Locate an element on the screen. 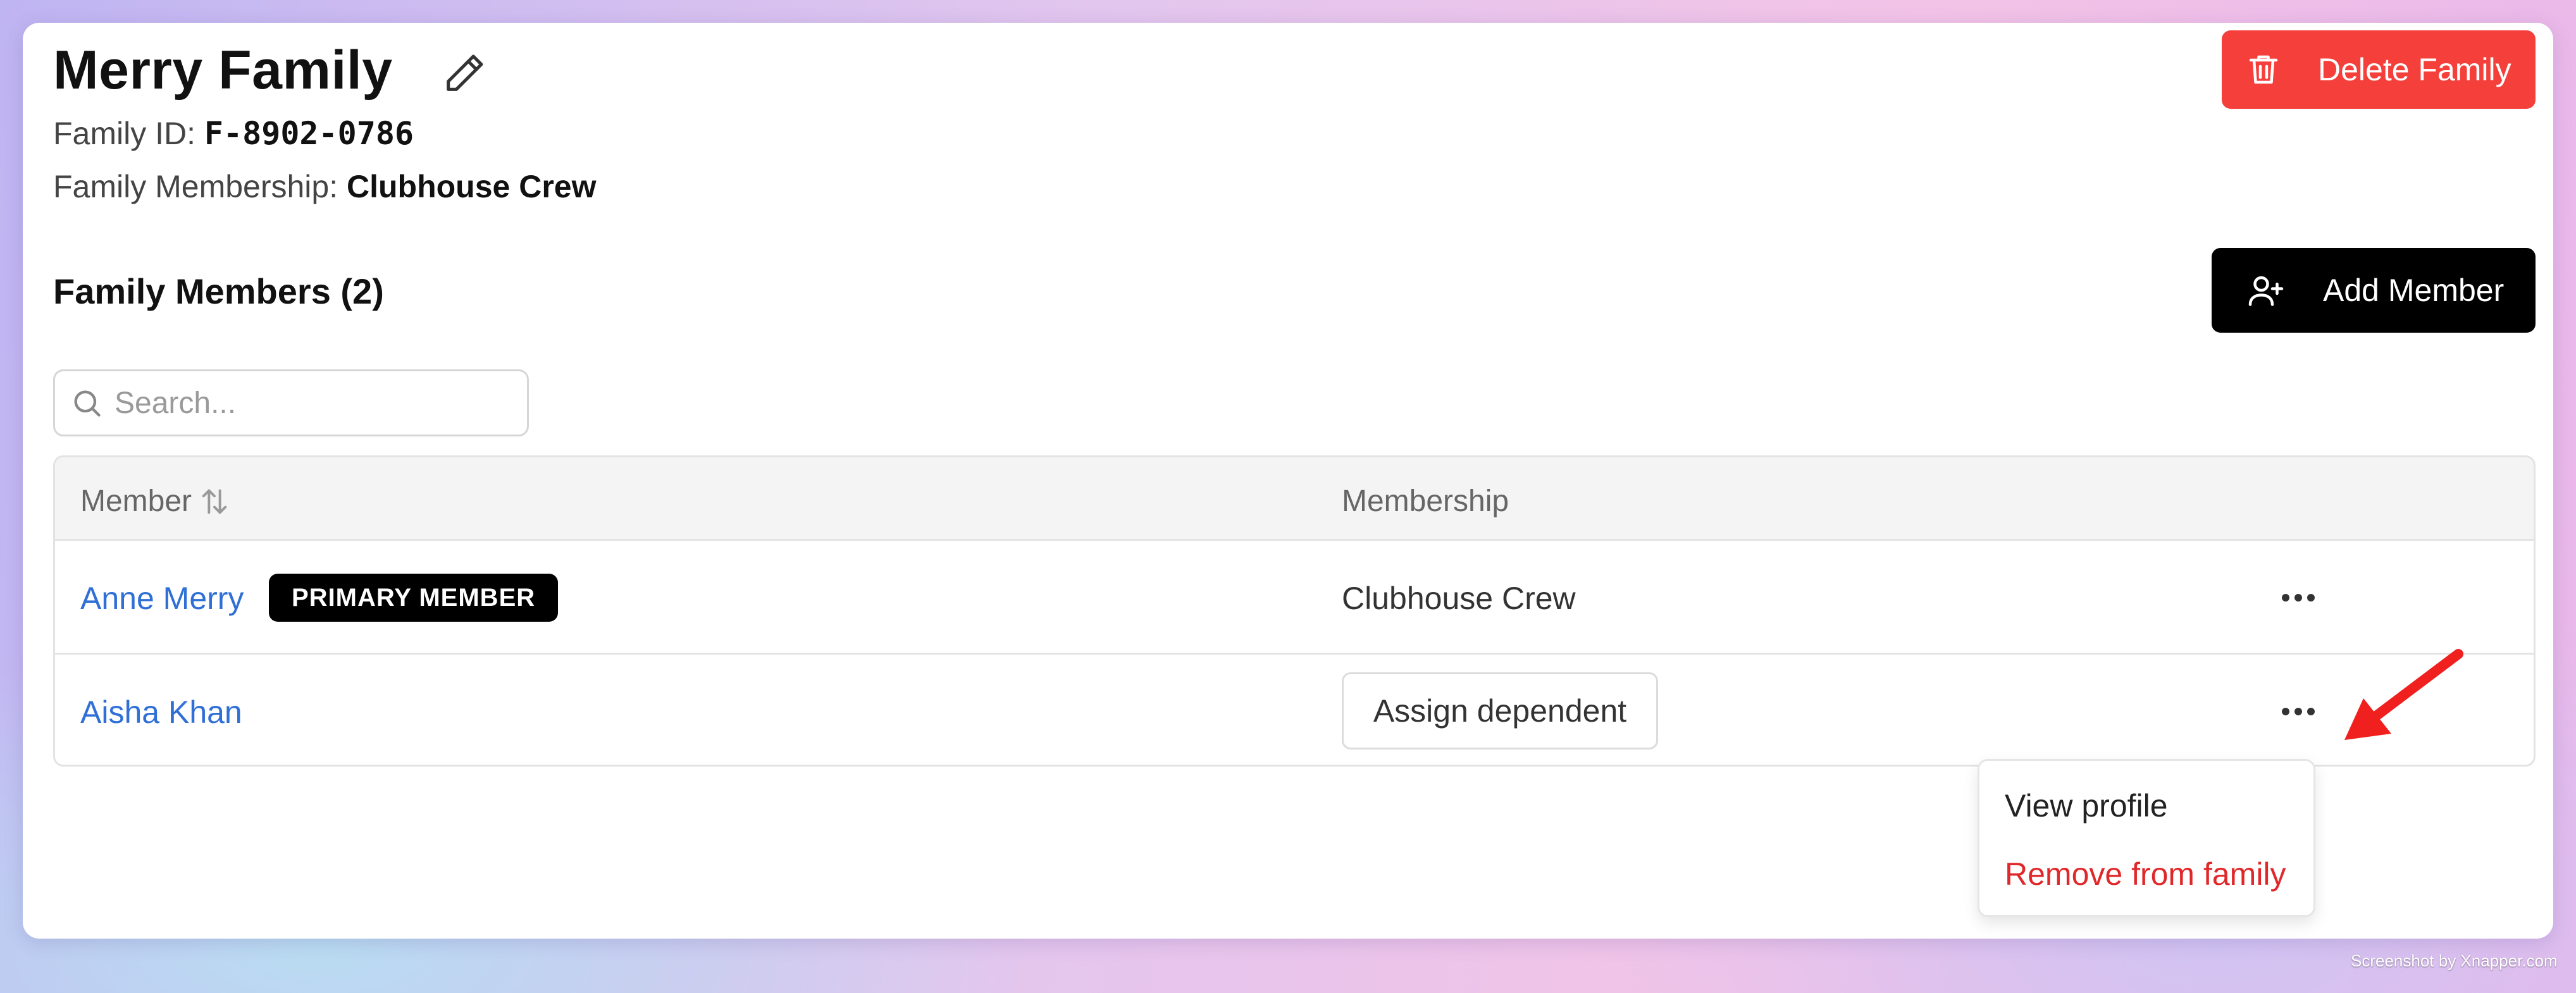 The width and height of the screenshot is (2576, 993). column-header-member-label: Member is located at coordinates (136, 501).